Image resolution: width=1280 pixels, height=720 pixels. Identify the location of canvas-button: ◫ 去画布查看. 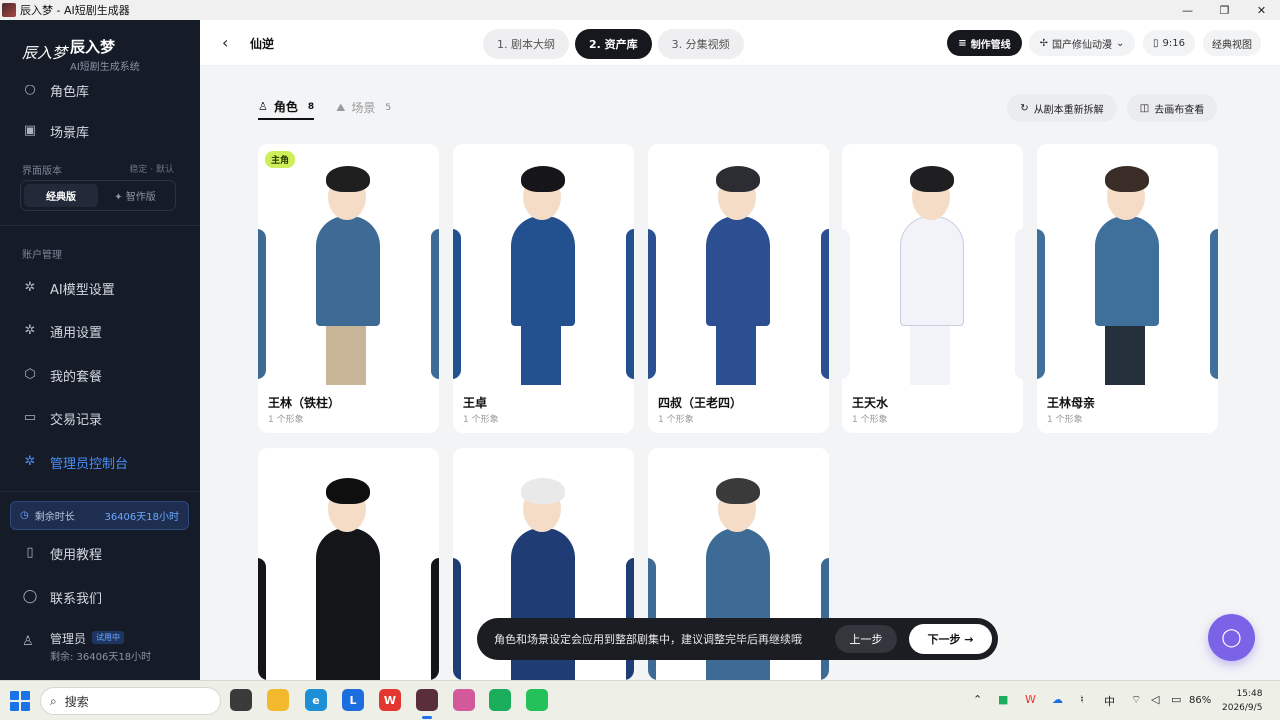
(1172, 108).